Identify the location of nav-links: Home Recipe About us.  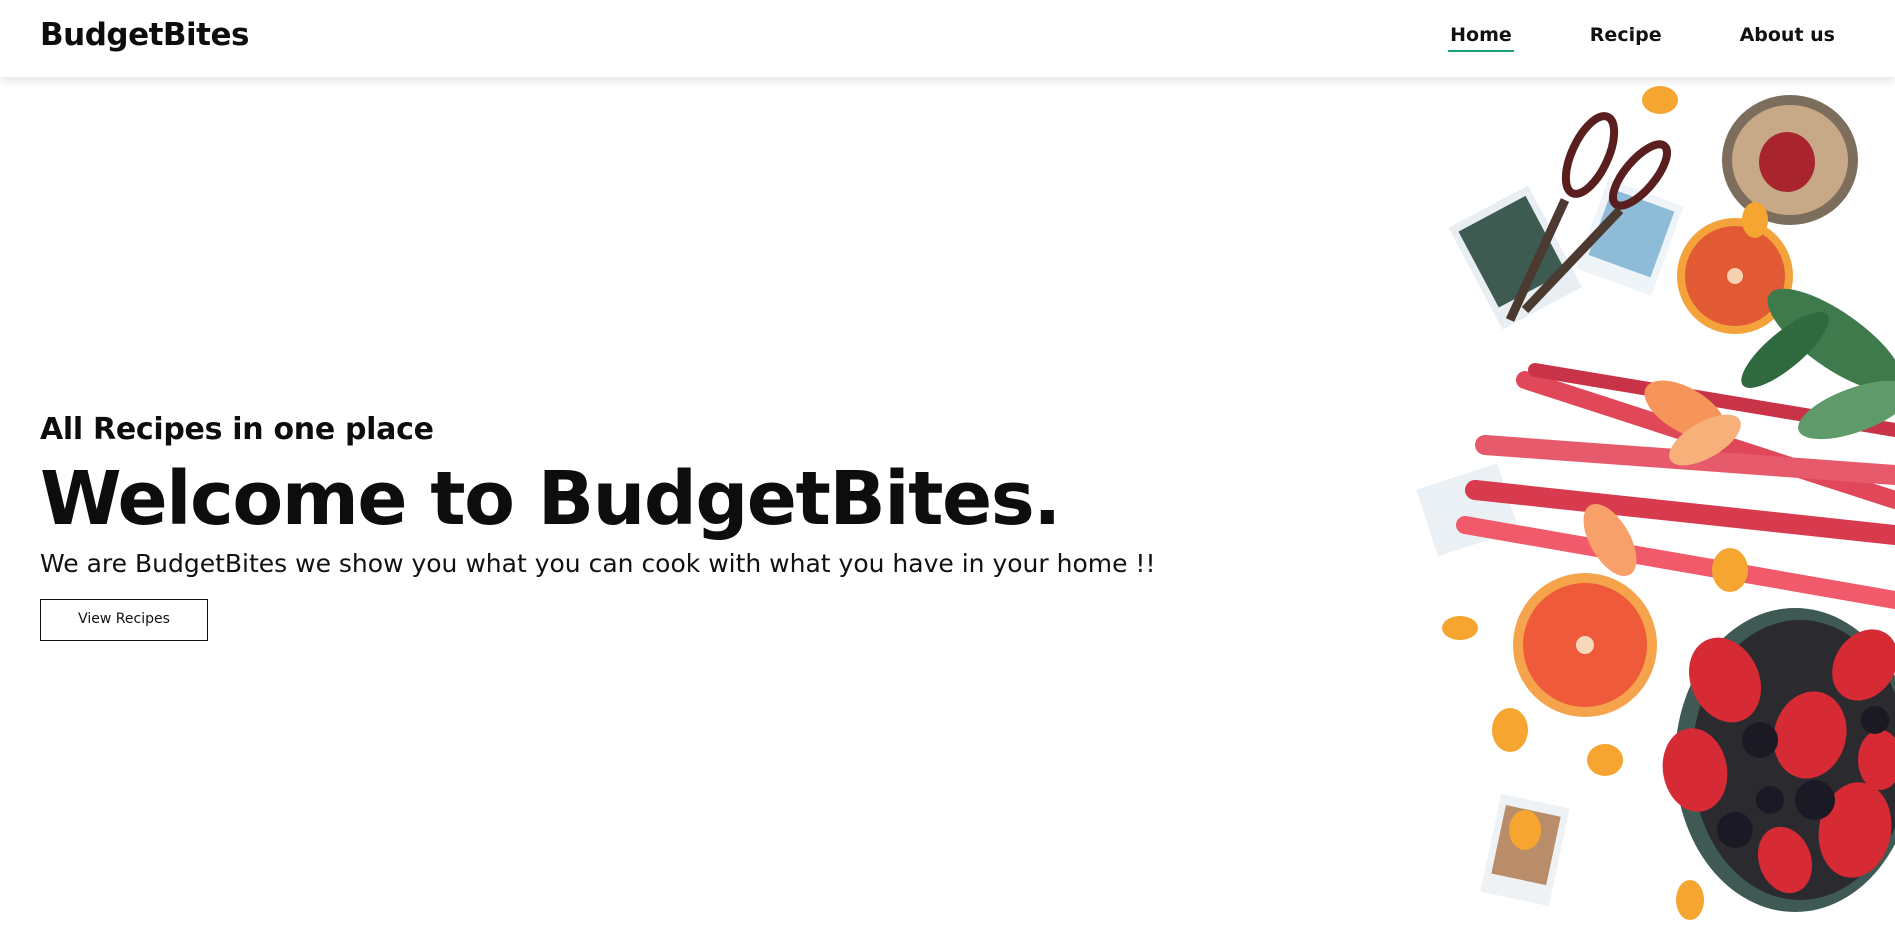
(1603, 38).